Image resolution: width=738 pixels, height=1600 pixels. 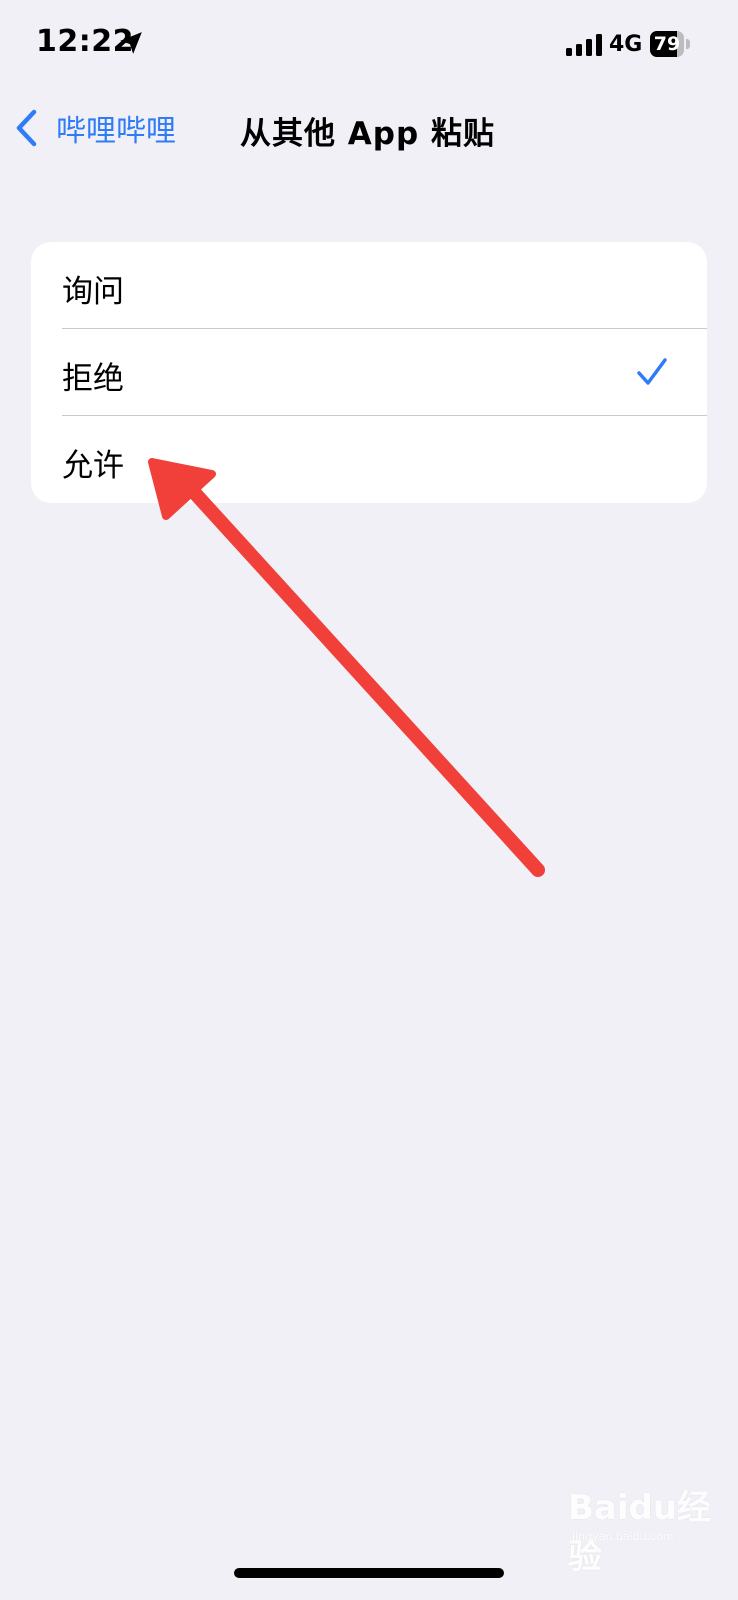 I want to click on annotation-arrow, so click(x=346, y=667).